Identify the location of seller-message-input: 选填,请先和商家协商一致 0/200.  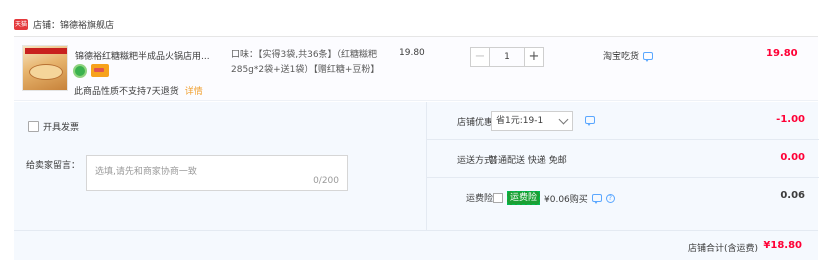
(217, 173).